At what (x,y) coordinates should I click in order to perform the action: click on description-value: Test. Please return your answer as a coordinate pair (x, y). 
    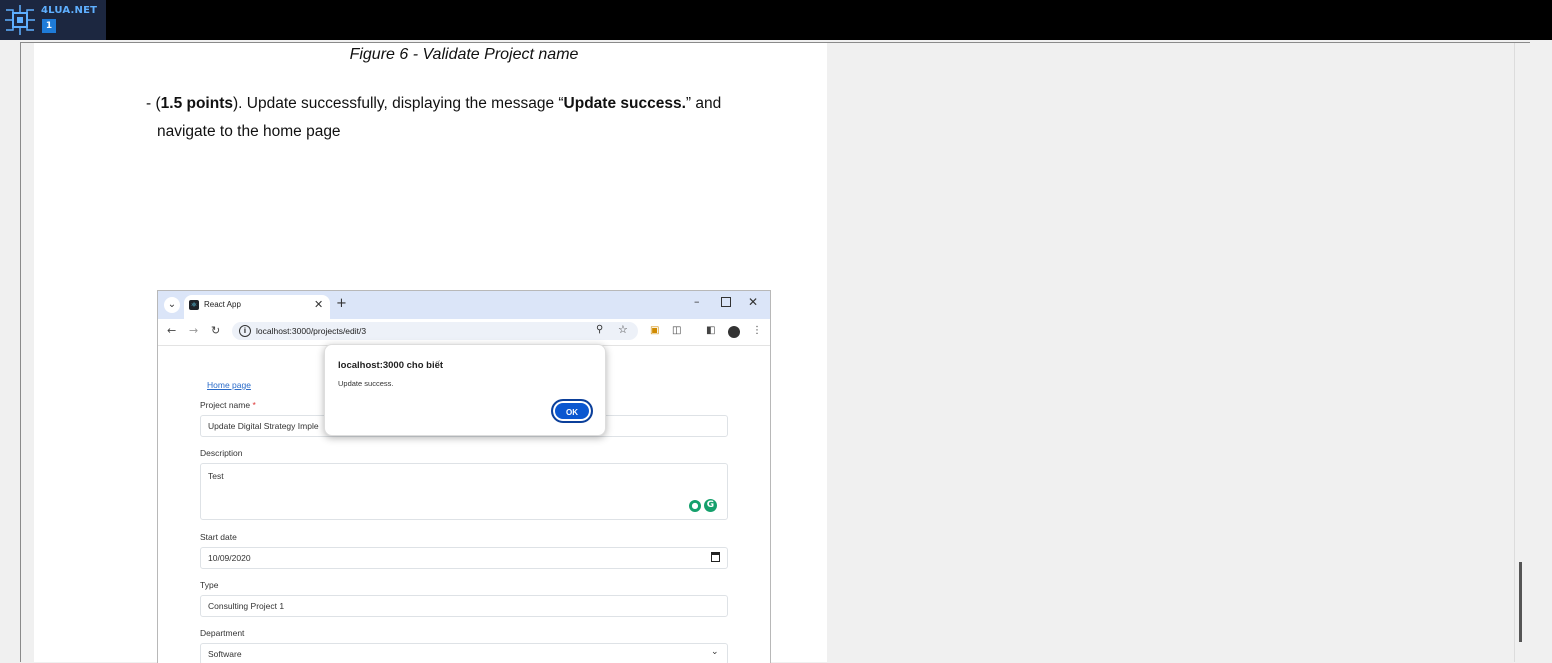
    Looking at the image, I should click on (216, 476).